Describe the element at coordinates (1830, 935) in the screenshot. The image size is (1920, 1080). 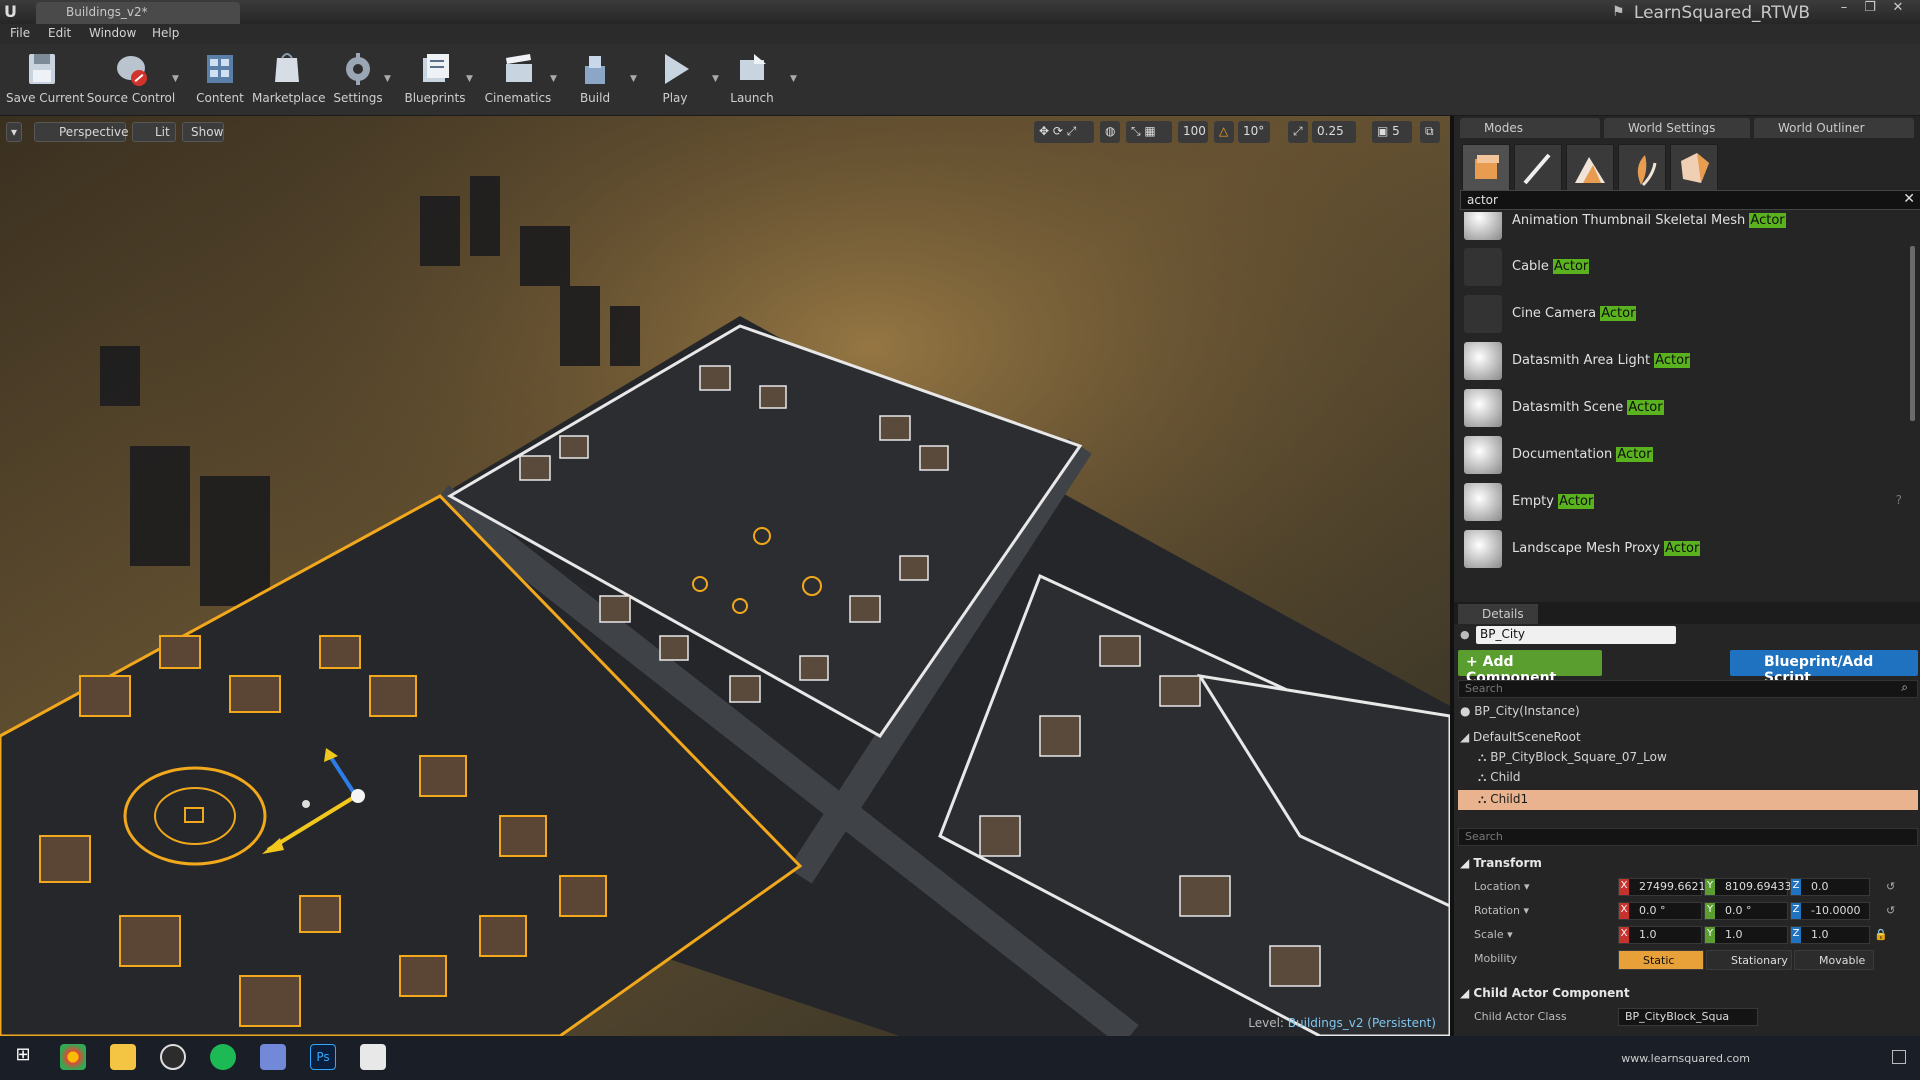
I see `scale-z-field: Z 1.0` at that location.